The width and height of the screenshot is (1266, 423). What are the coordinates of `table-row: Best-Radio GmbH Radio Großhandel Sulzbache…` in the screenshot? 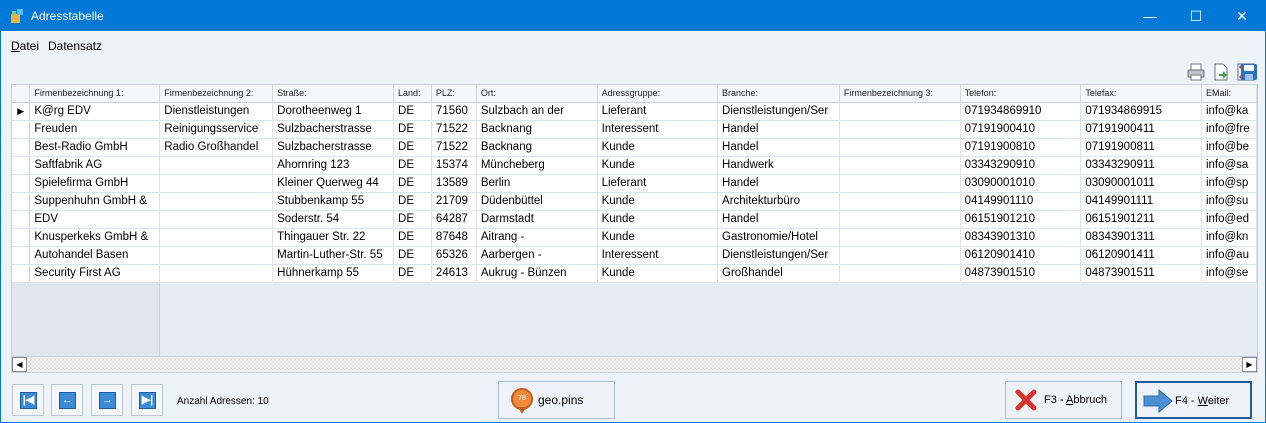 It's located at (634, 147).